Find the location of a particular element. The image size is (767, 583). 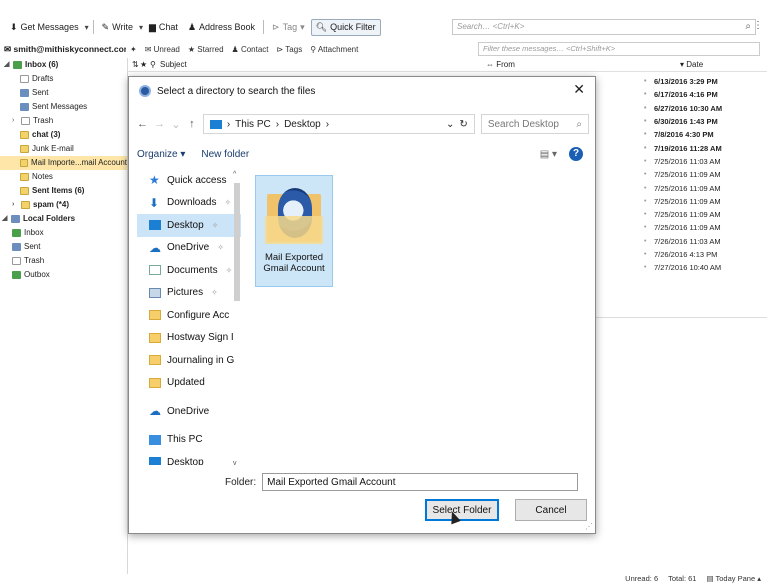

nav-item-journaling: Journaling in G is located at coordinates (189, 360).